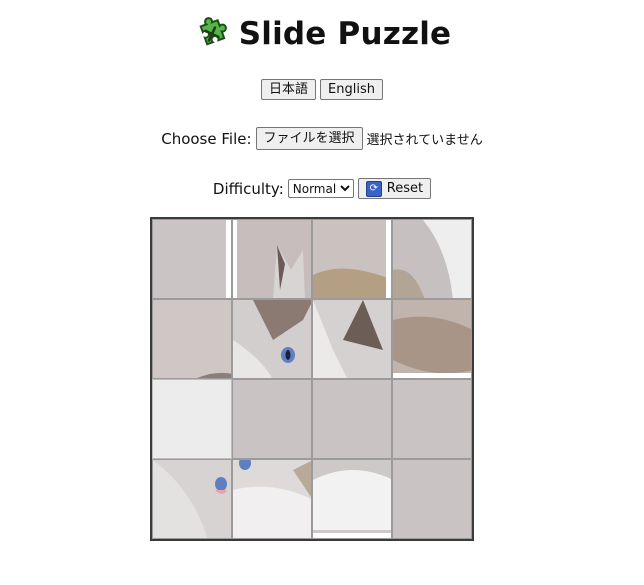 The image size is (644, 585). What do you see at coordinates (351, 89) in the screenshot?
I see `english-language-button: English` at bounding box center [351, 89].